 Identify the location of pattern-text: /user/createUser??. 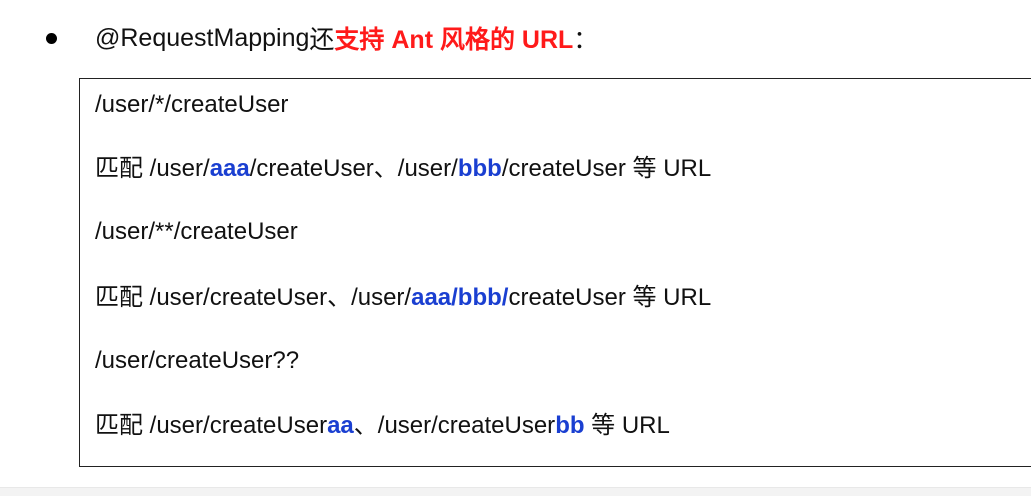
(197, 360).